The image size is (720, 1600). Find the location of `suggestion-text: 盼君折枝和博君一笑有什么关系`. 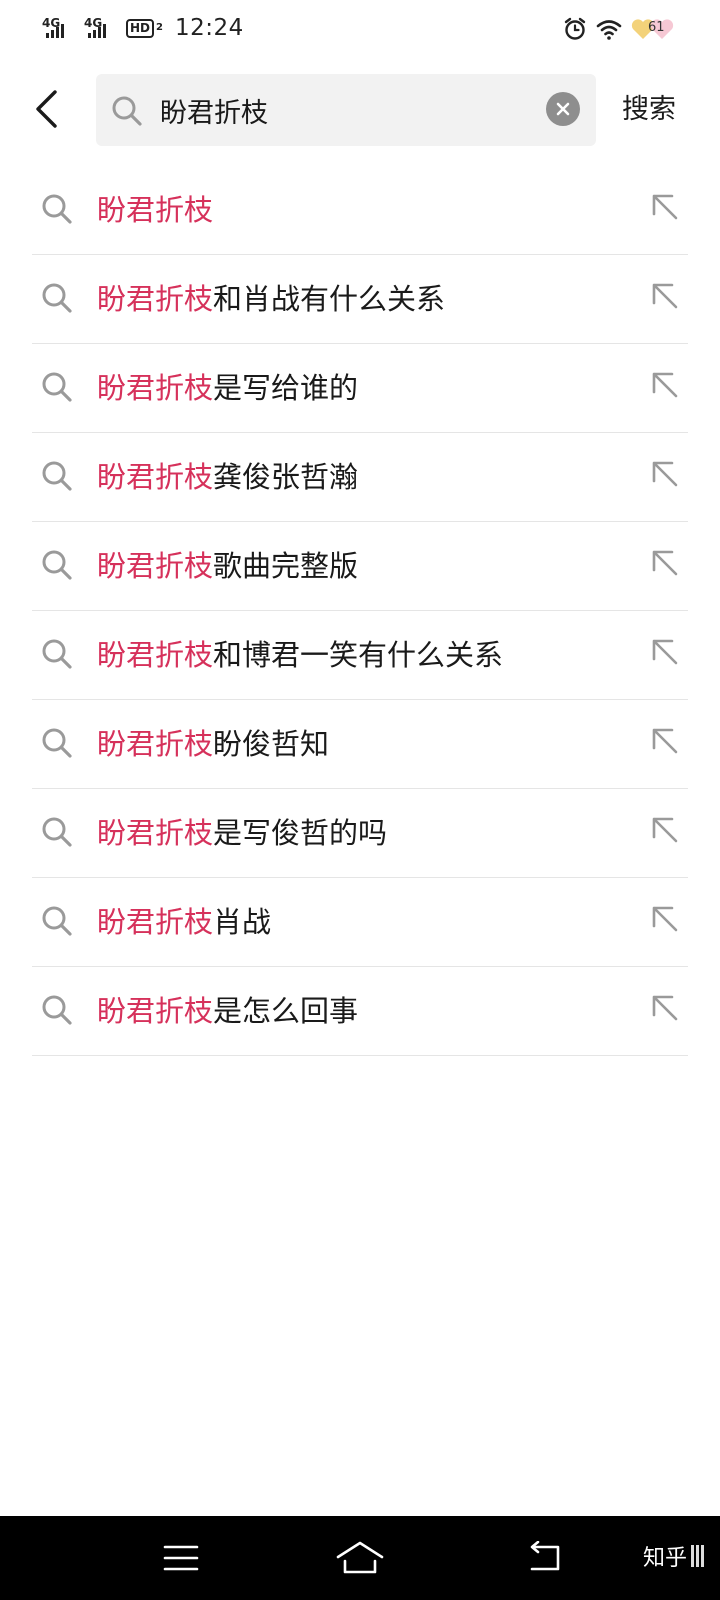

suggestion-text: 盼君折枝和博君一笑有什么关系 is located at coordinates (300, 655).